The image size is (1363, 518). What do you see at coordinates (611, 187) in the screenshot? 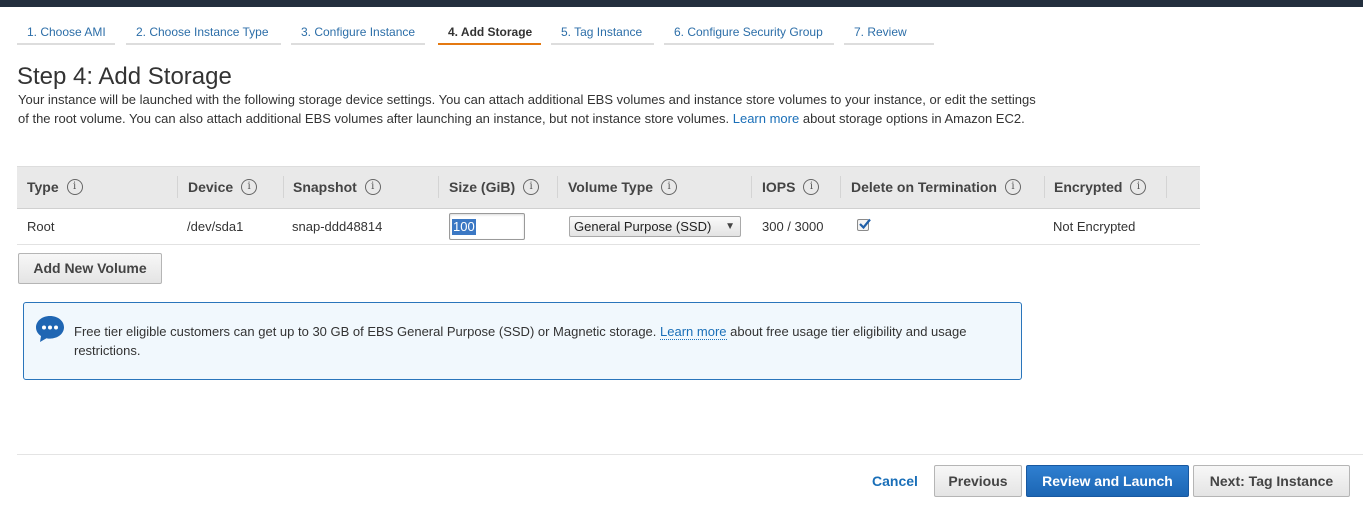
I see `col-volume-type-label: Volume Type` at bounding box center [611, 187].